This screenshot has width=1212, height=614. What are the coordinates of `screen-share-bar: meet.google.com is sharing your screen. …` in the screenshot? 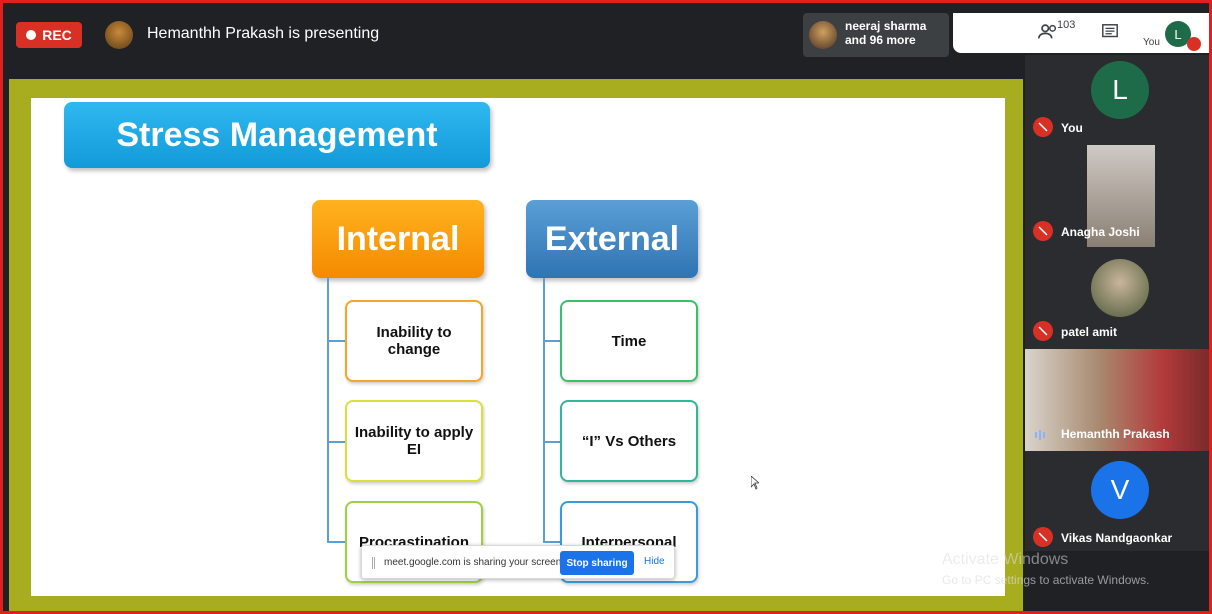 It's located at (518, 562).